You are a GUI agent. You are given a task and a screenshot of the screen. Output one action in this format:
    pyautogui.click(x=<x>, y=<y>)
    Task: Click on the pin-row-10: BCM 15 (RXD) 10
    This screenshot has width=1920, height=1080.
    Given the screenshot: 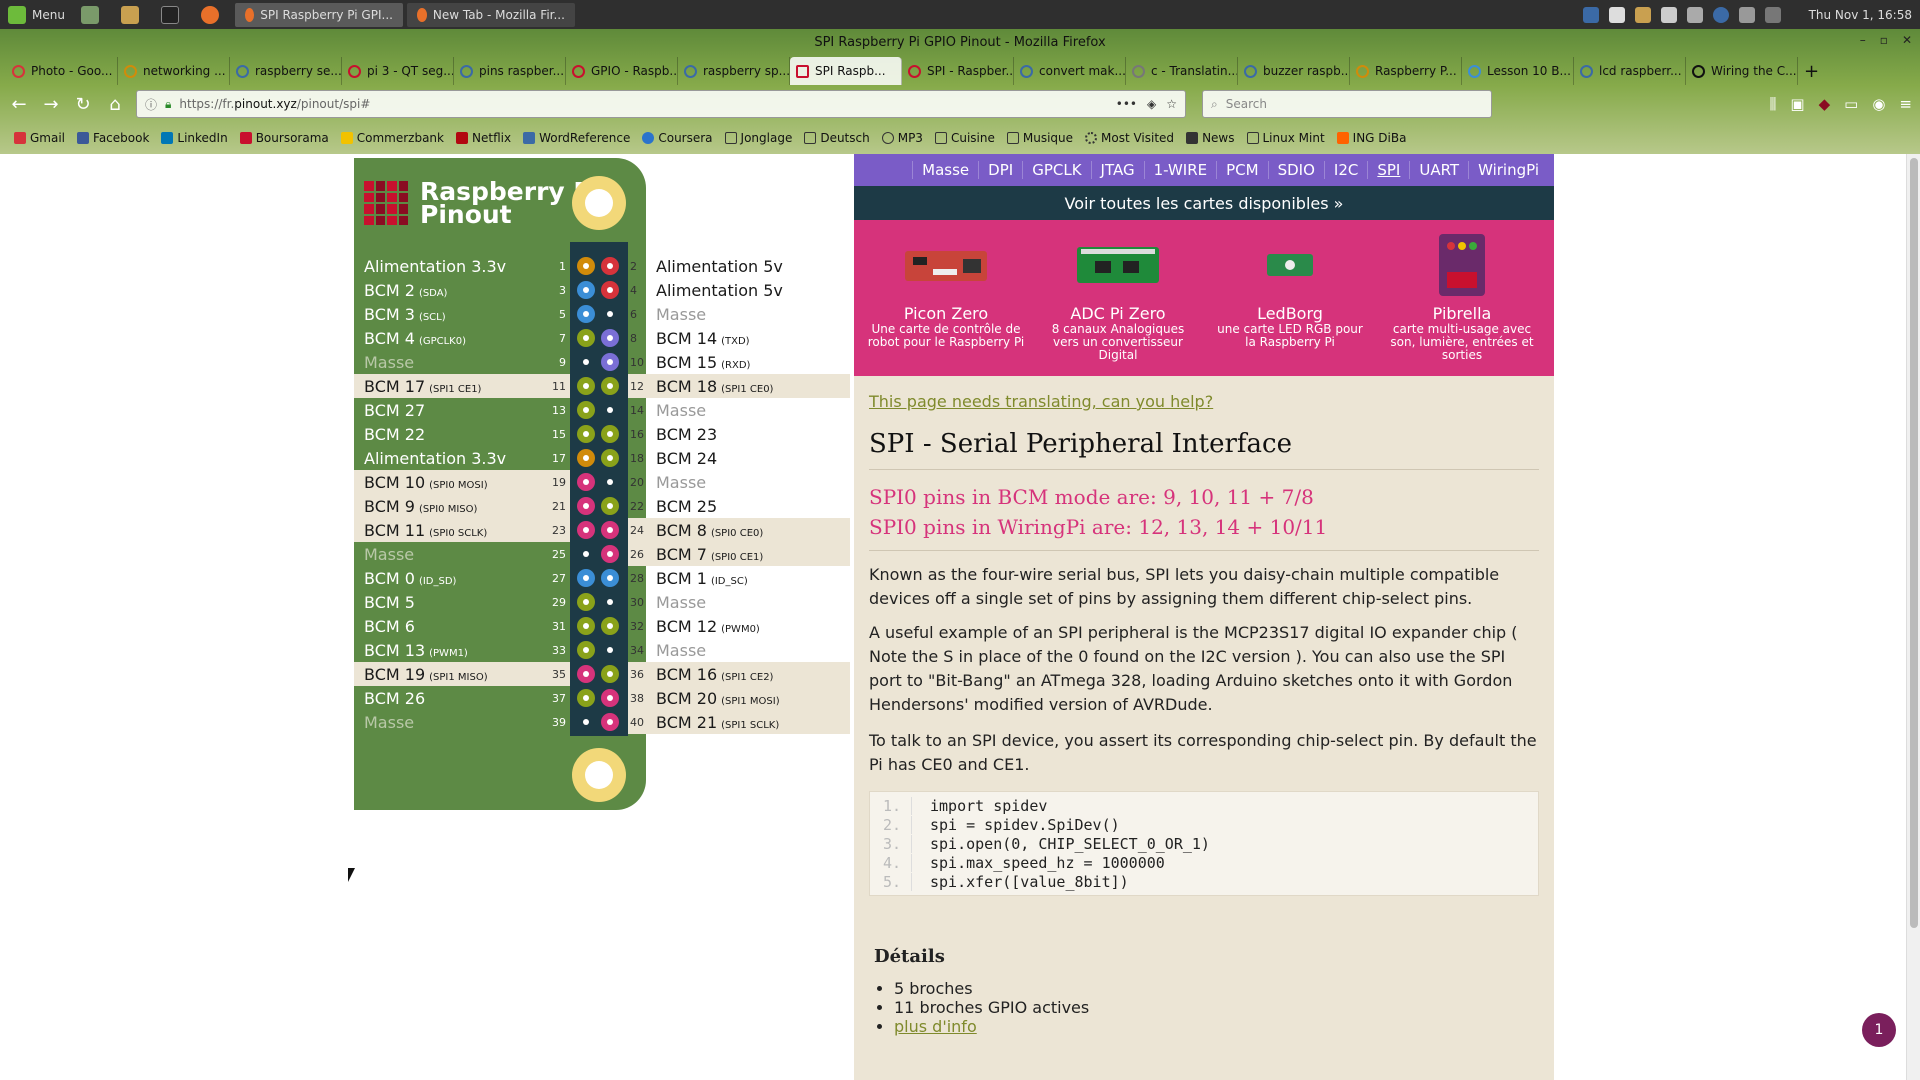 What is the action you would take?
    pyautogui.click(x=739, y=362)
    